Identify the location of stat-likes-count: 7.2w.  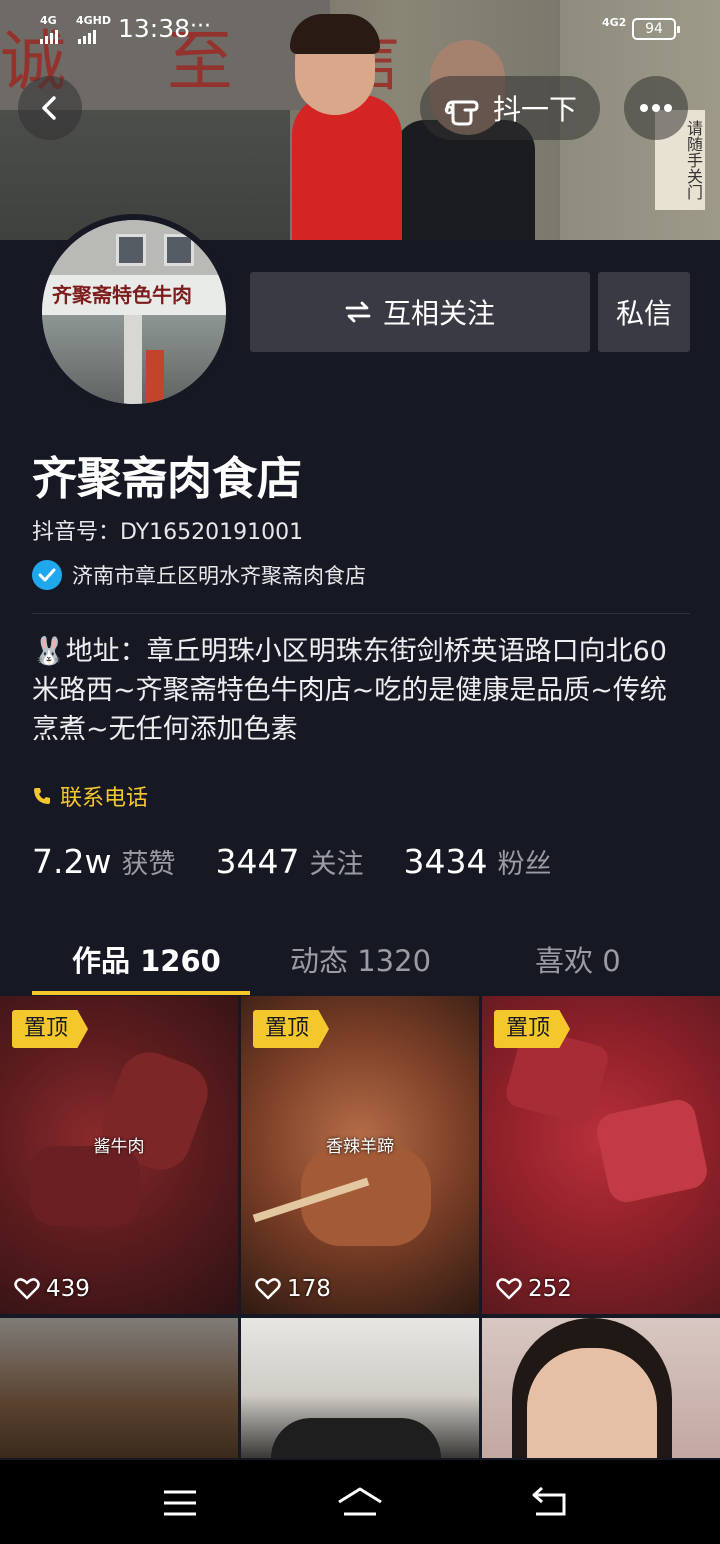
(72, 861).